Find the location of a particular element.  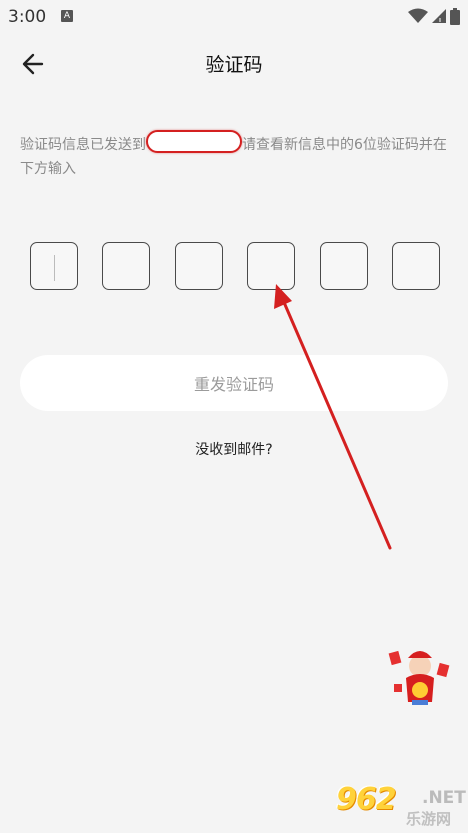

text-cursor is located at coordinates (54, 268).